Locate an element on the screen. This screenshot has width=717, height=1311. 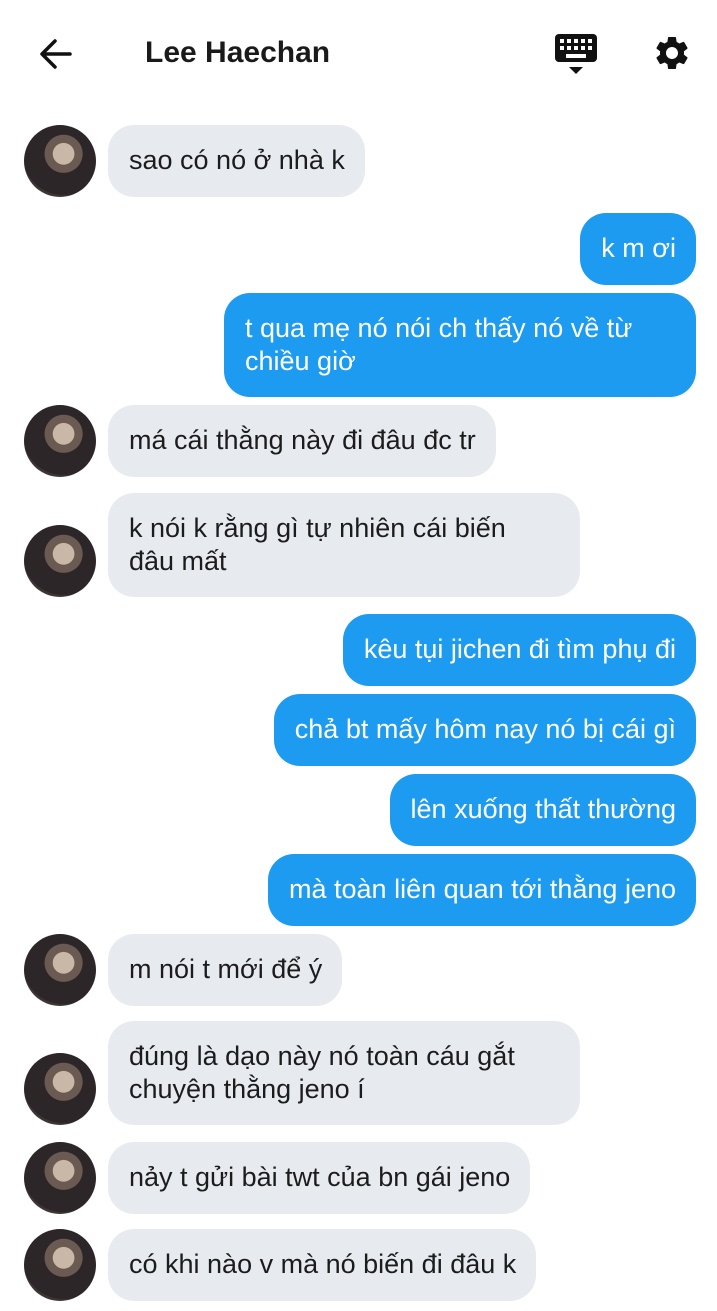
chat-header: Lee Haechan is located at coordinates (358, 52).